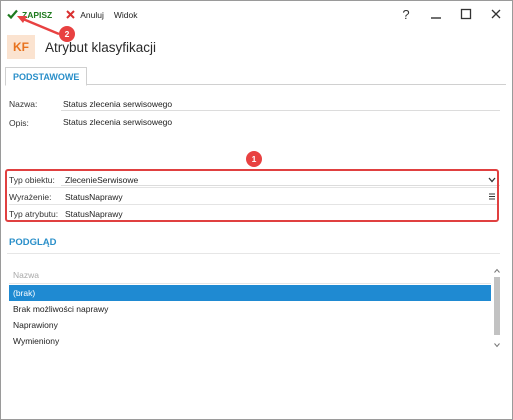  I want to click on callout-badge-1: 1, so click(254, 159).